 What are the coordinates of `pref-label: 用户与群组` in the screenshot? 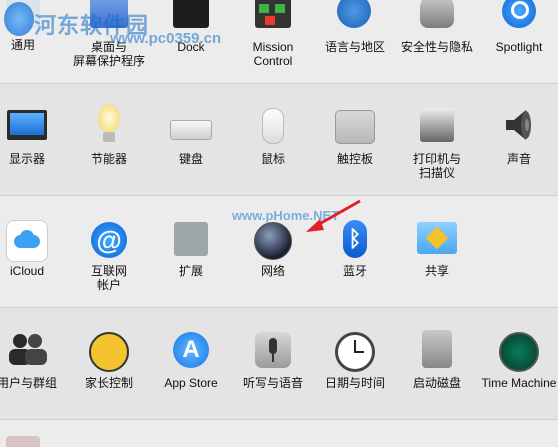 It's located at (28, 383).